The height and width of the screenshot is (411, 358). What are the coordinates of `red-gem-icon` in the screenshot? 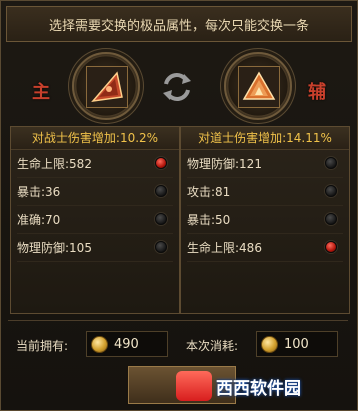 It's located at (107, 87).